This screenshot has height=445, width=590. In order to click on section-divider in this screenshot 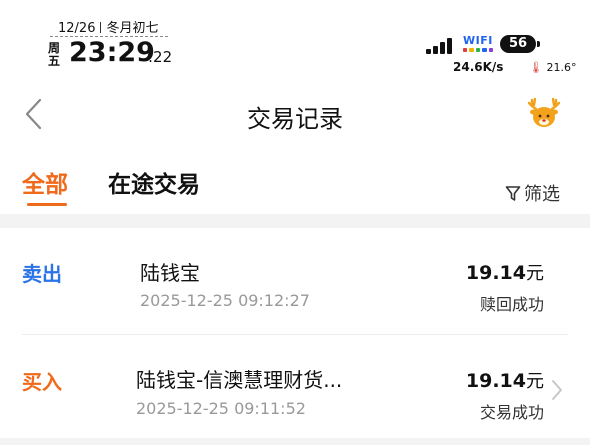, I will do `click(295, 221)`.